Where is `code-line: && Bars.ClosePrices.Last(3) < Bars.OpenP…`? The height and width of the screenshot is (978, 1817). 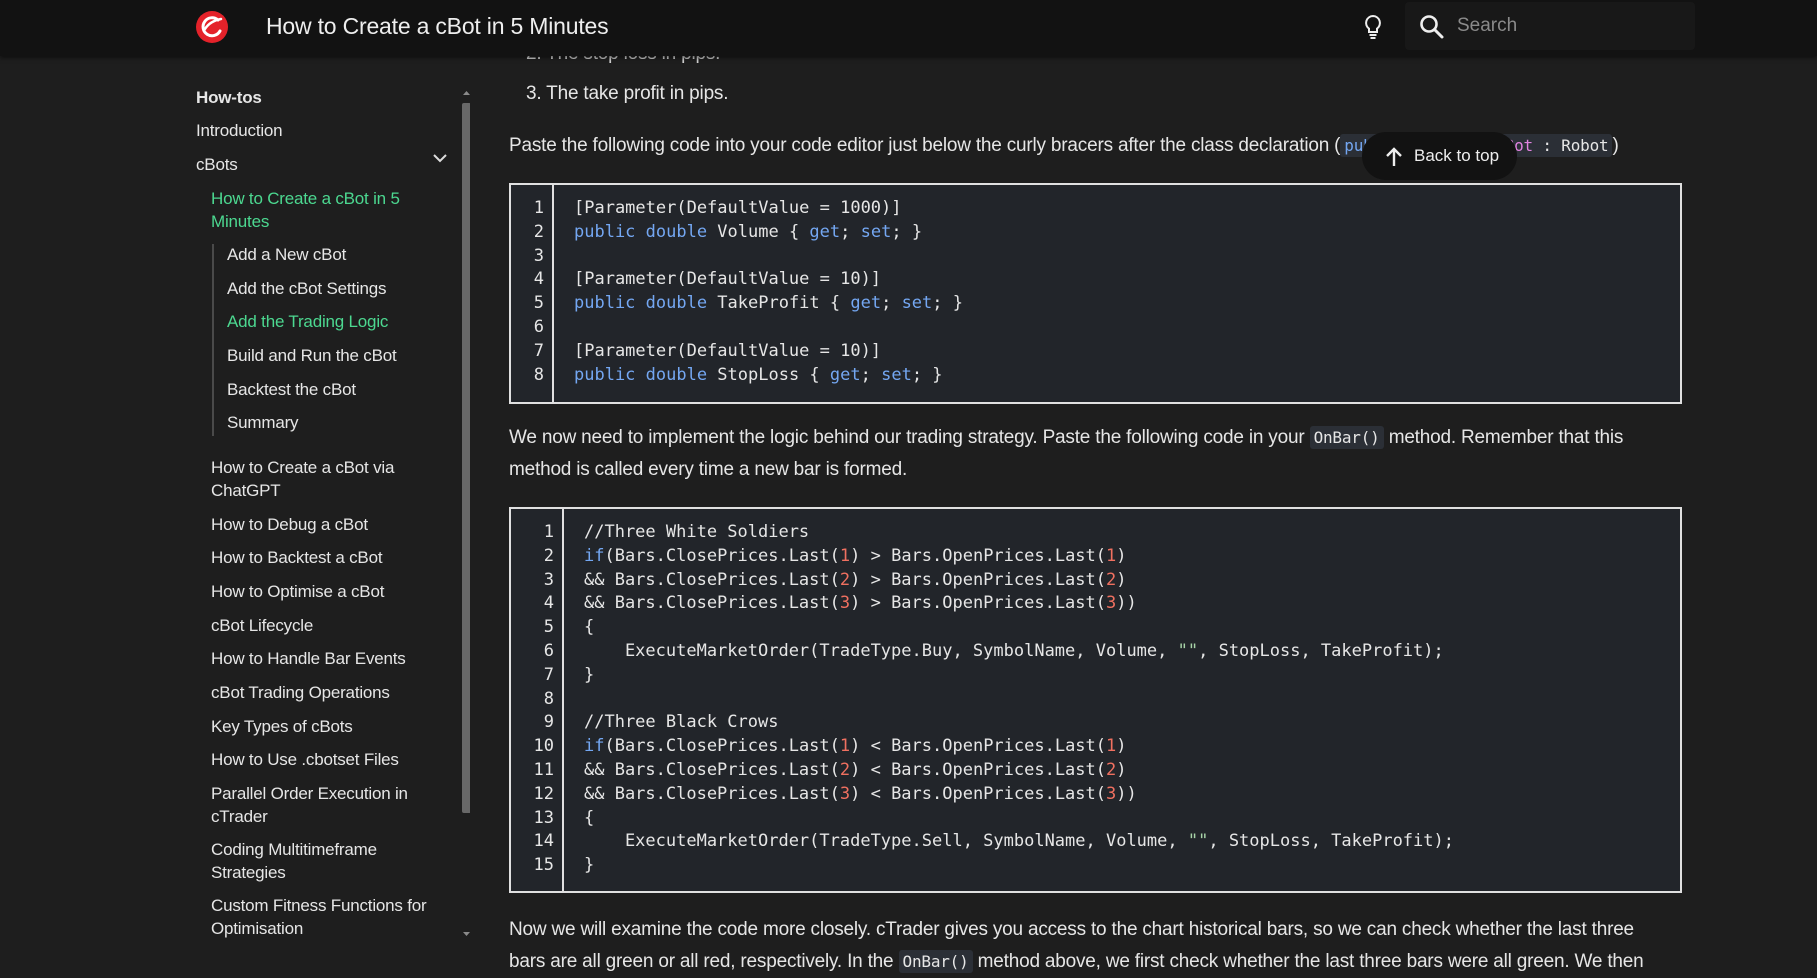
code-line: && Bars.ClosePrices.Last(3) < Bars.OpenP… is located at coordinates (860, 793).